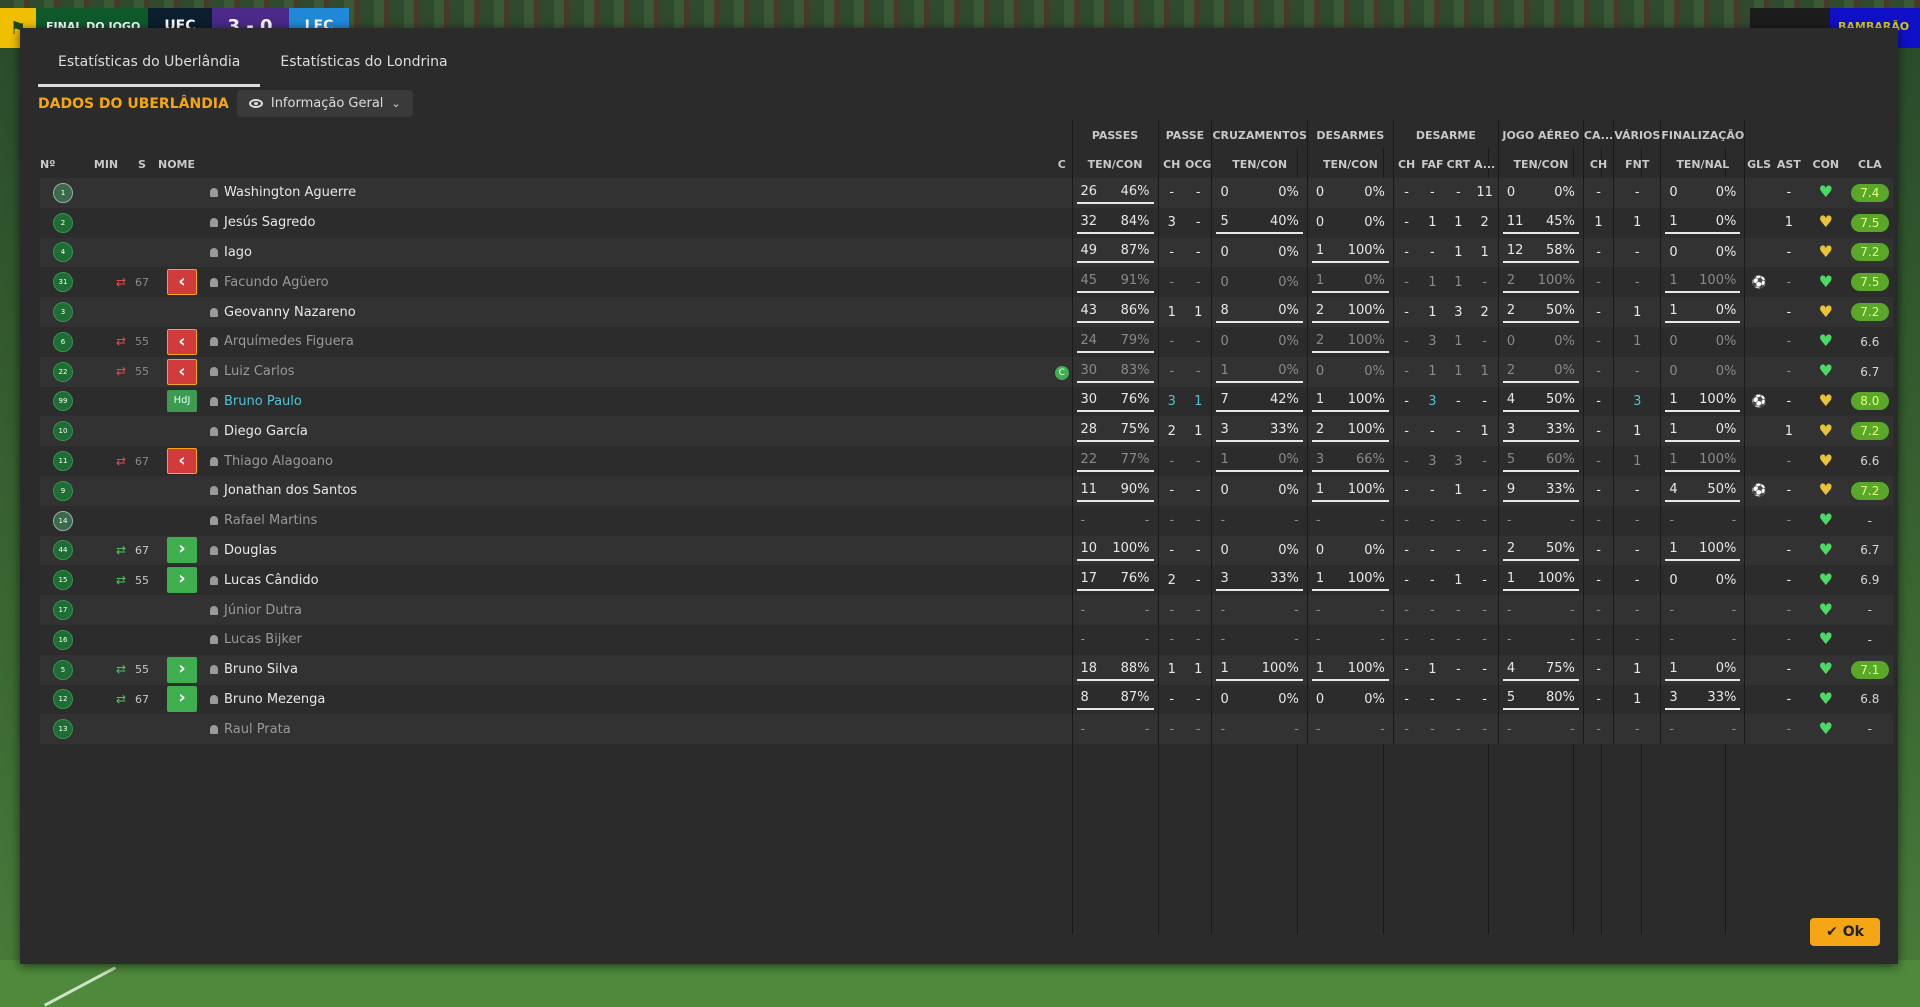 This screenshot has height=1007, width=1920. Describe the element at coordinates (290, 312) in the screenshot. I see `player-name: Geovanny Nazareno` at that location.